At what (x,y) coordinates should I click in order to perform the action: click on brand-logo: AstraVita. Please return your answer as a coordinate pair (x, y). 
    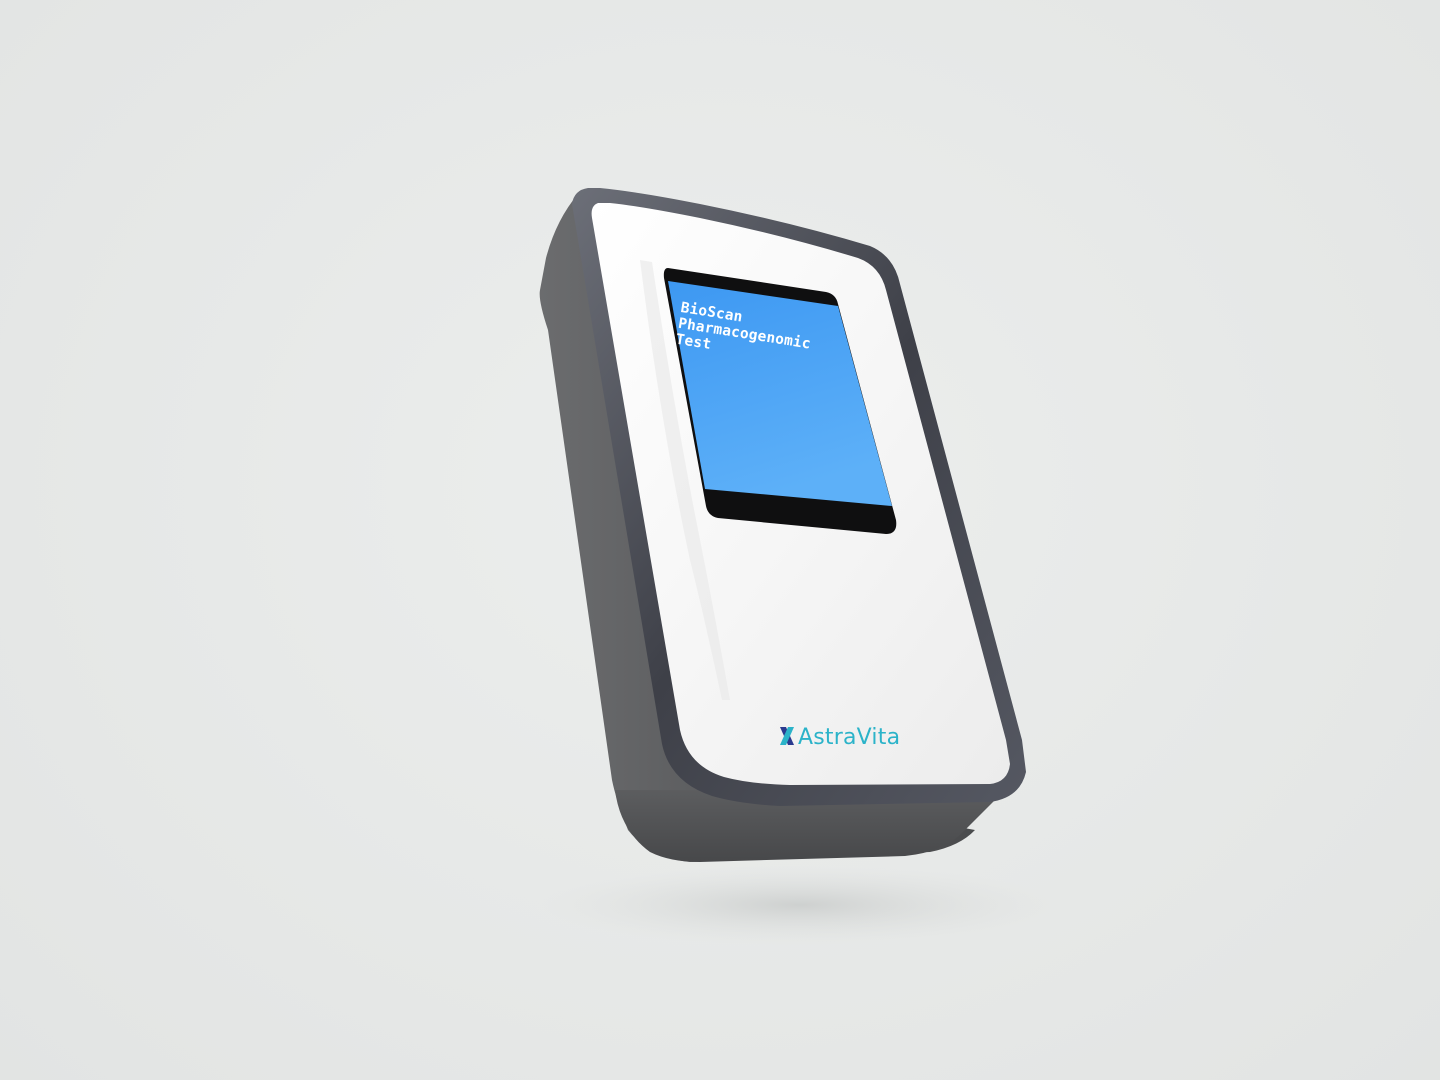
    Looking at the image, I should click on (839, 737).